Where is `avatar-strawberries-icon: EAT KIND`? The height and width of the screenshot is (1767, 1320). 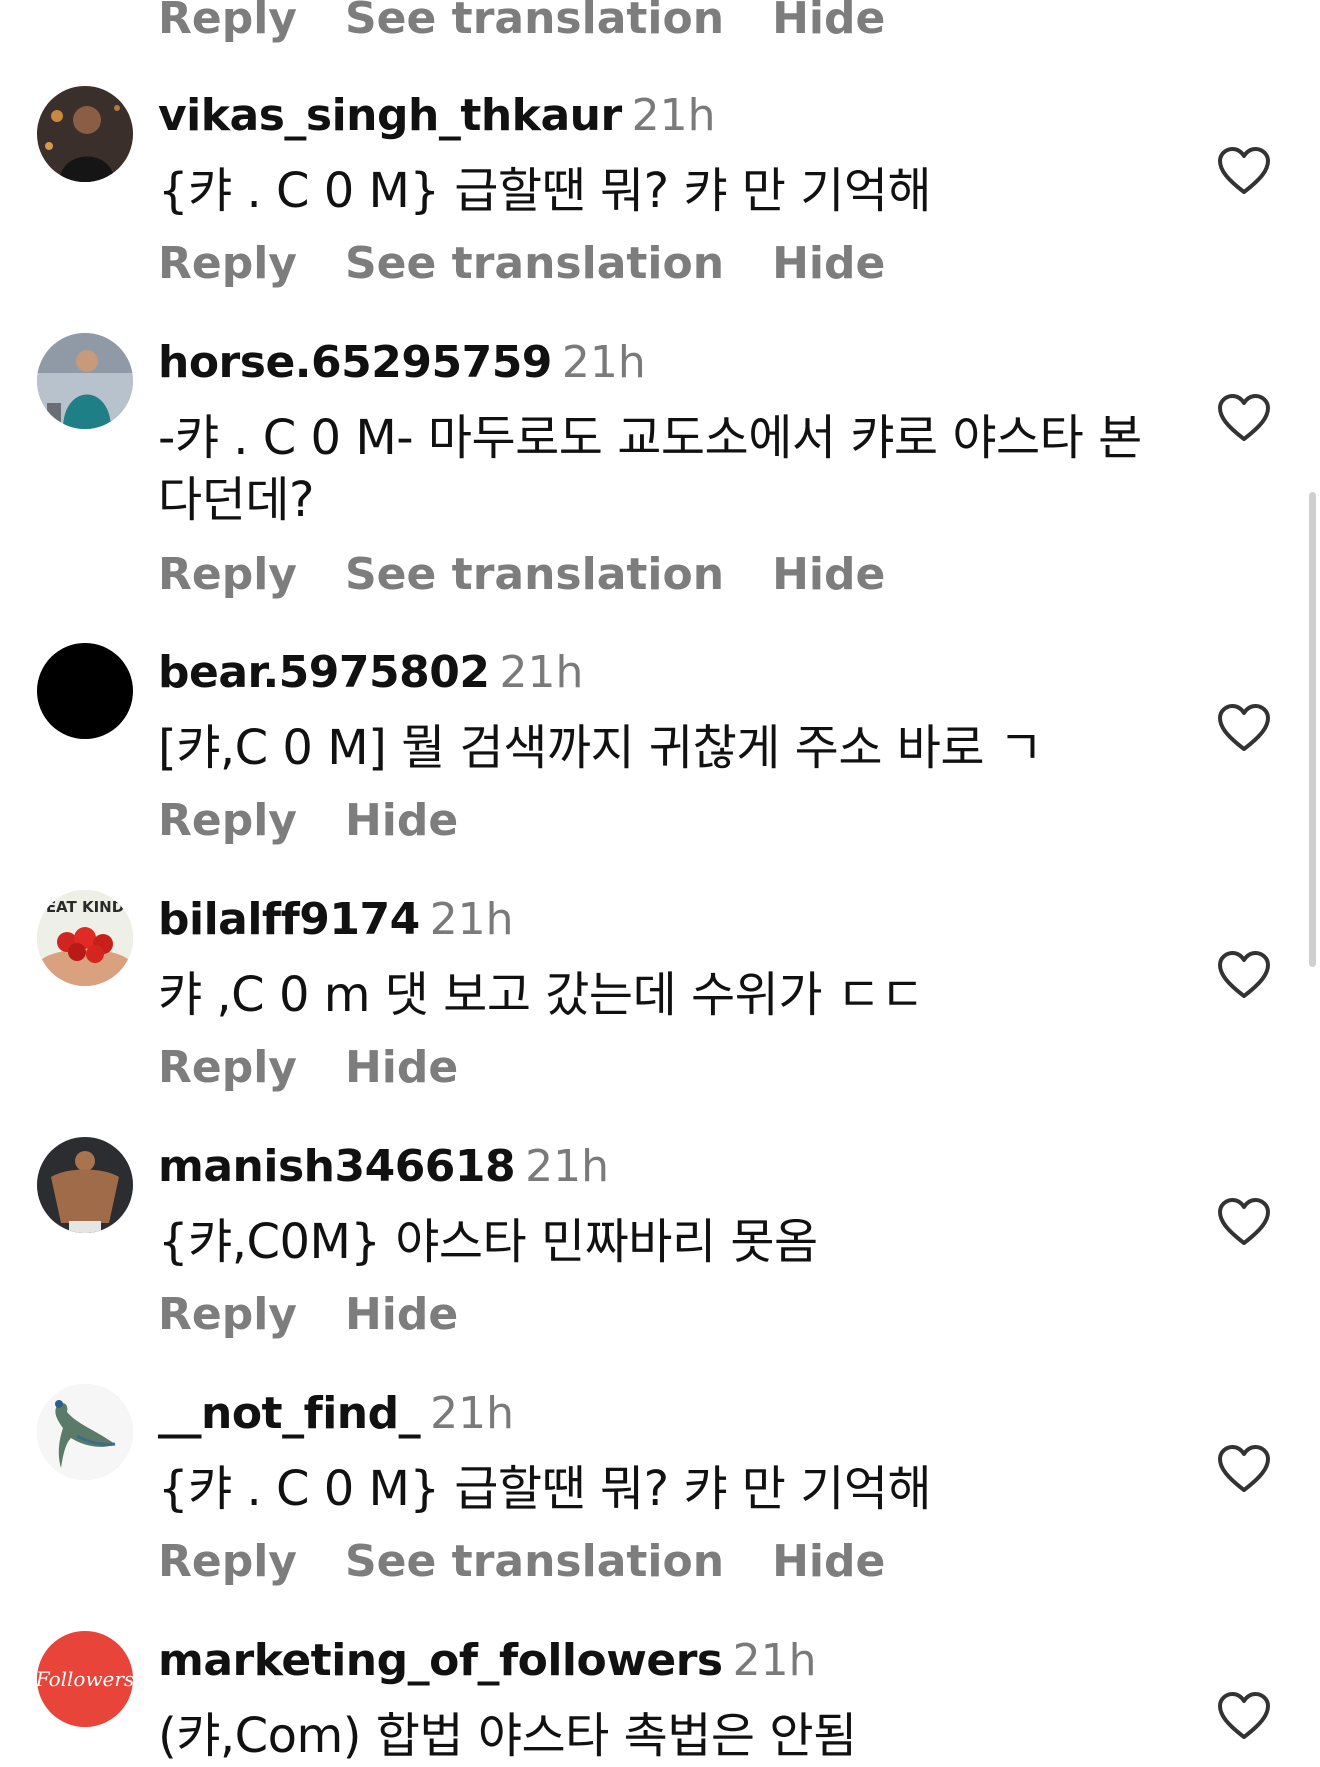
avatar-strawberries-icon: EAT KIND is located at coordinates (85, 938).